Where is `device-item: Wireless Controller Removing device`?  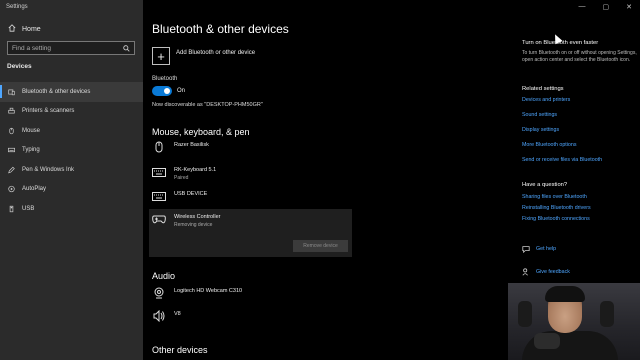 device-item: Wireless Controller Removing device is located at coordinates (186, 220).